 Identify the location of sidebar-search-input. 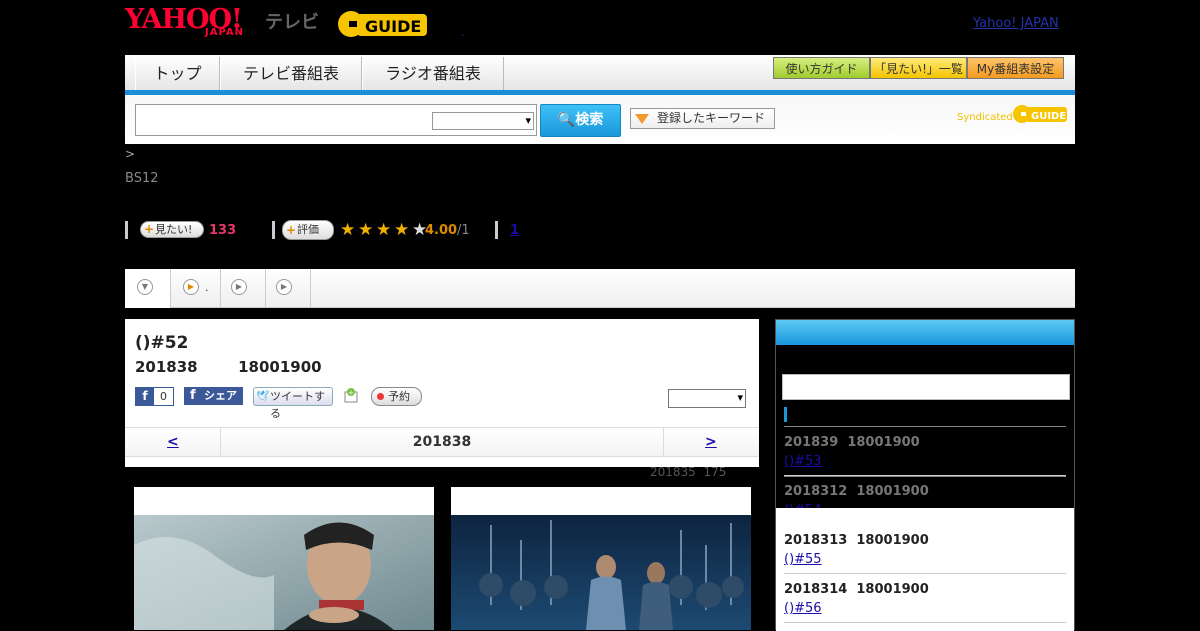
(926, 387).